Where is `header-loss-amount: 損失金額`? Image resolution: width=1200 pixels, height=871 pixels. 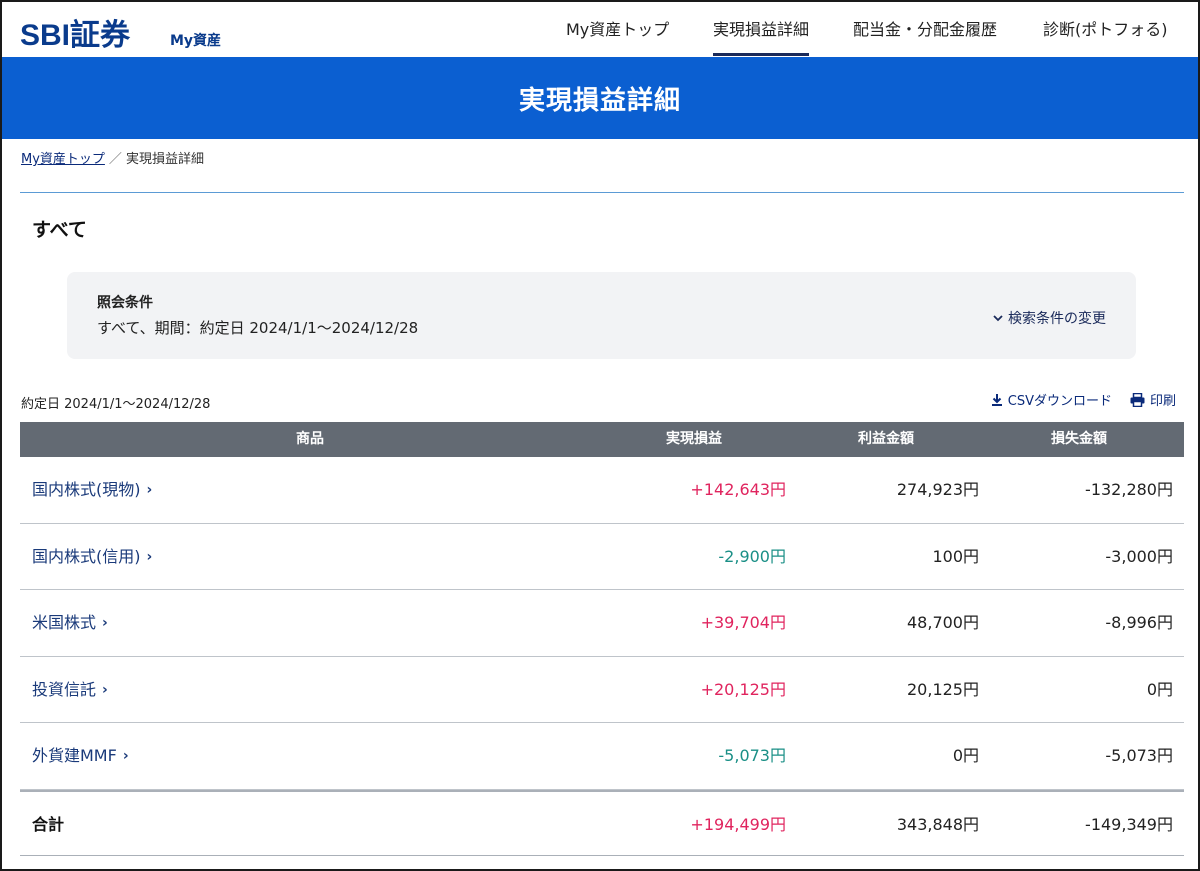
header-loss-amount: 損失金額 is located at coordinates (1079, 439).